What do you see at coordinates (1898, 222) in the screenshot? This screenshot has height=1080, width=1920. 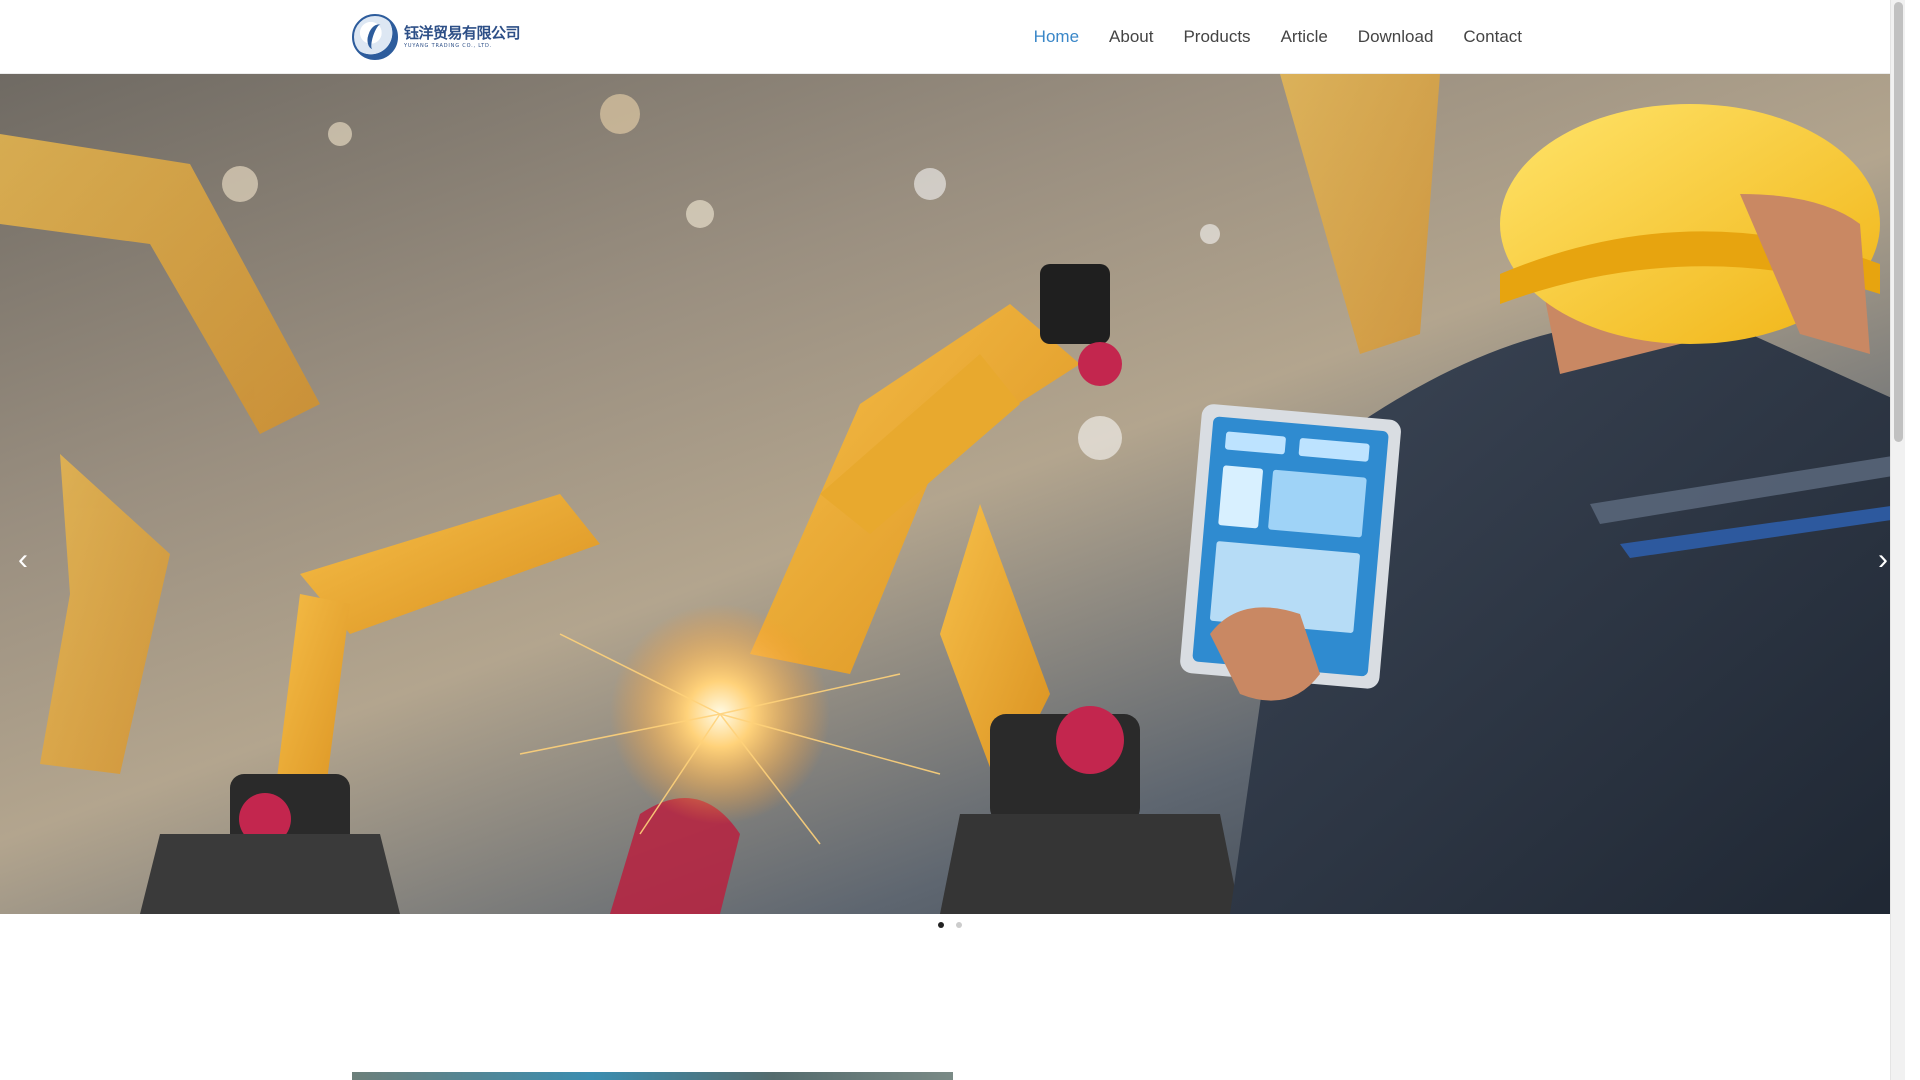 I see `scrollbar-thumb` at bounding box center [1898, 222].